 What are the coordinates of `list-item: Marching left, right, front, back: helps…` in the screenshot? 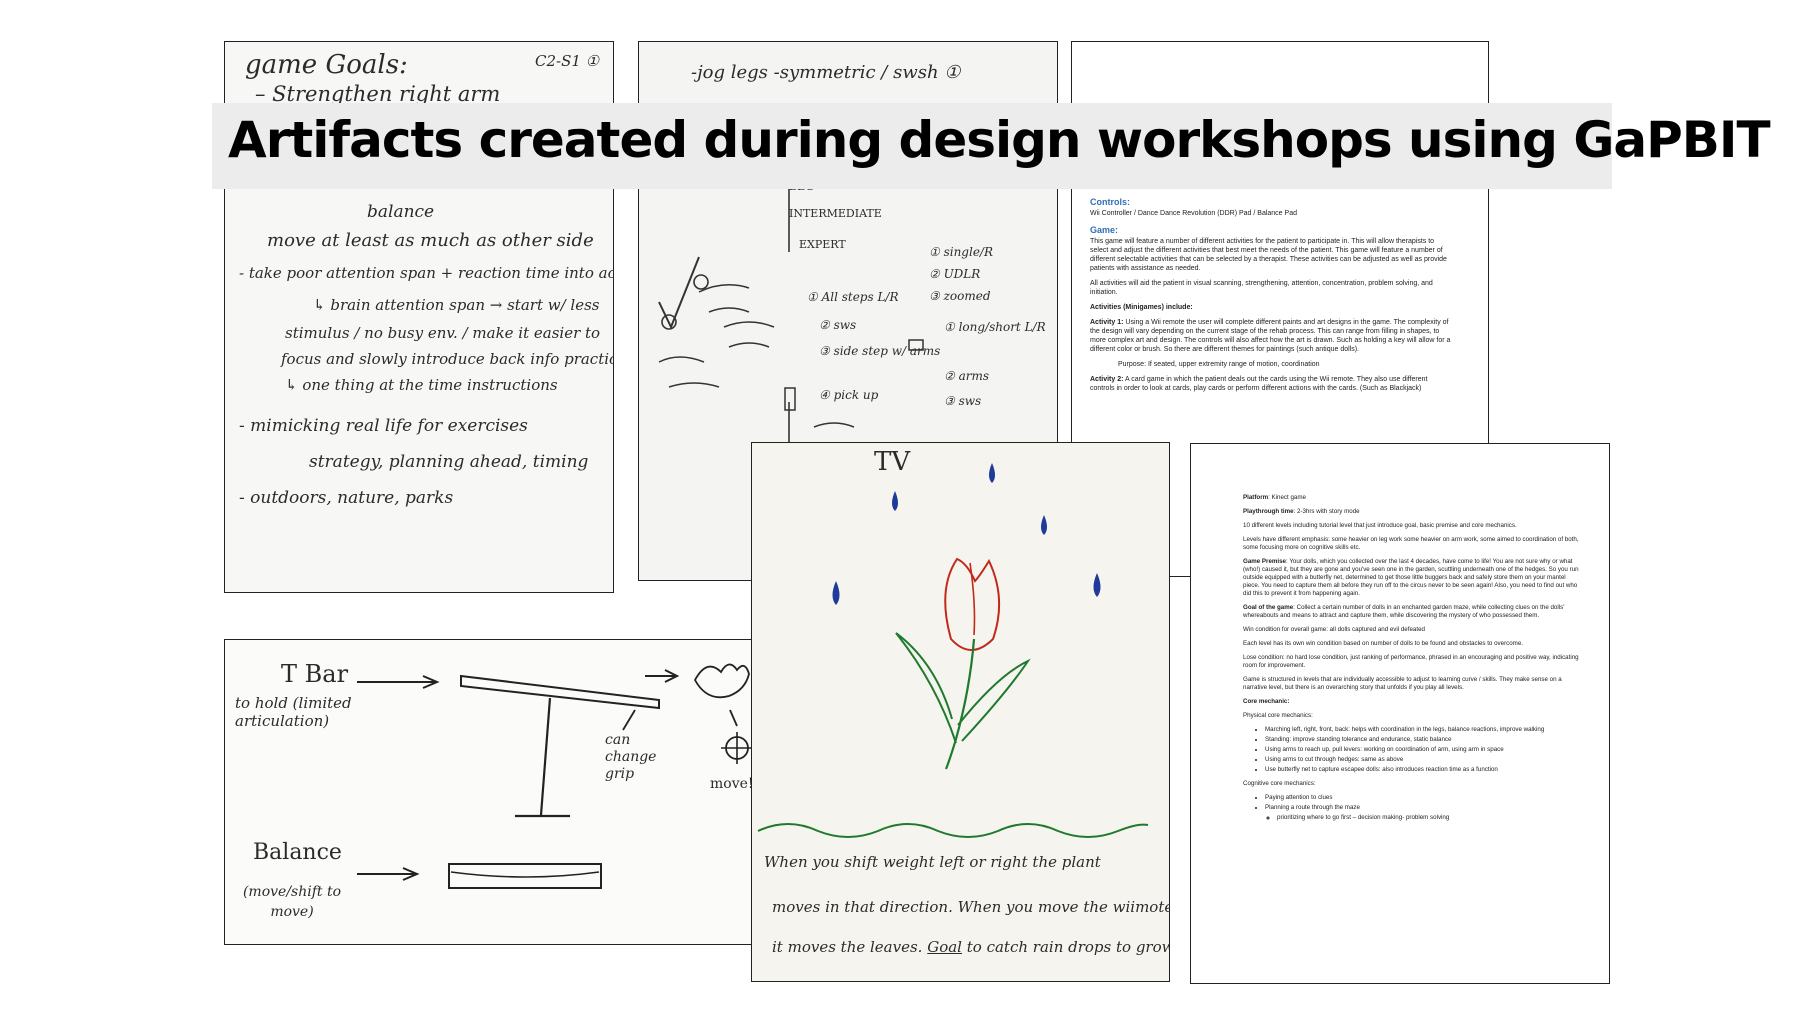 It's located at (1424, 730).